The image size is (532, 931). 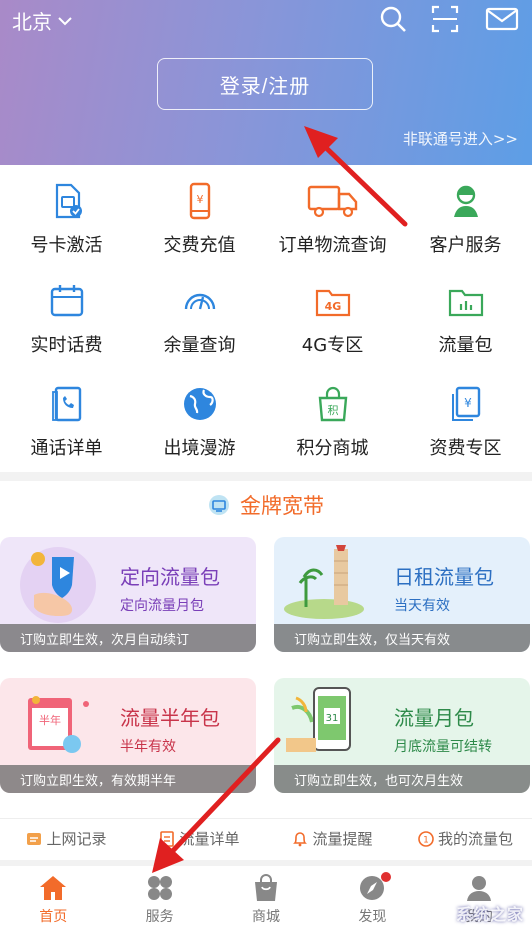 What do you see at coordinates (170, 577) in the screenshot?
I see `card-title: 定向流量包` at bounding box center [170, 577].